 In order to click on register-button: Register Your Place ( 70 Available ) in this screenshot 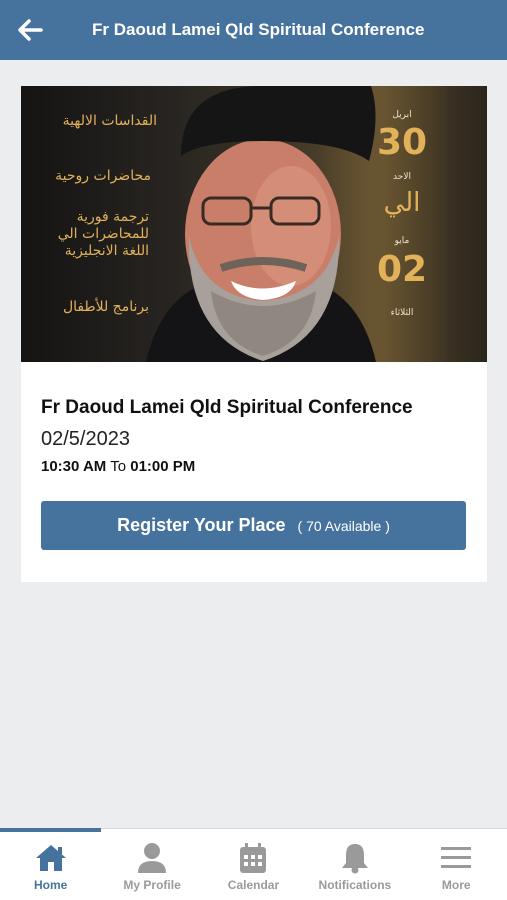, I will do `click(253, 525)`.